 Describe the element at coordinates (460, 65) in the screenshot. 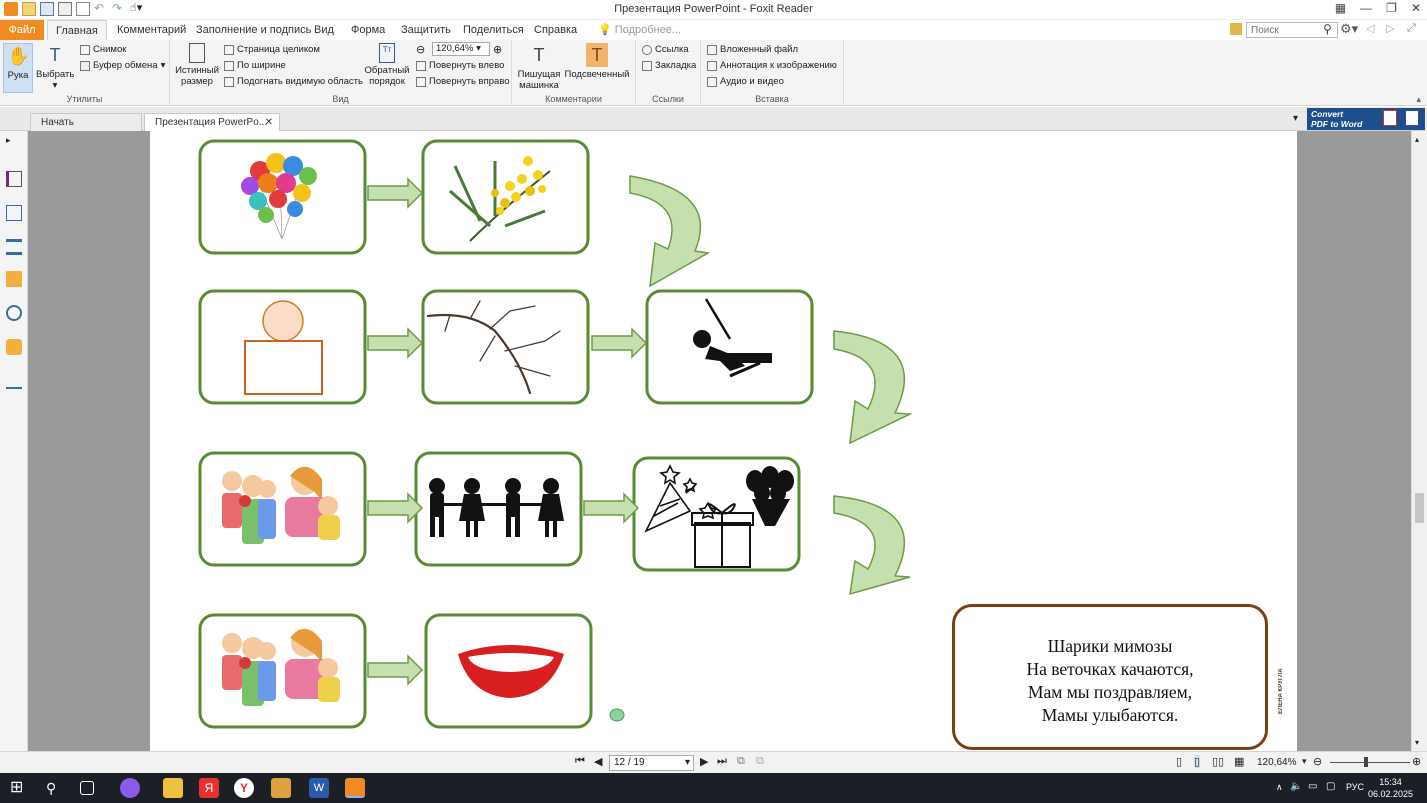

I see `rotate-left-button: Повернуть влево` at that location.